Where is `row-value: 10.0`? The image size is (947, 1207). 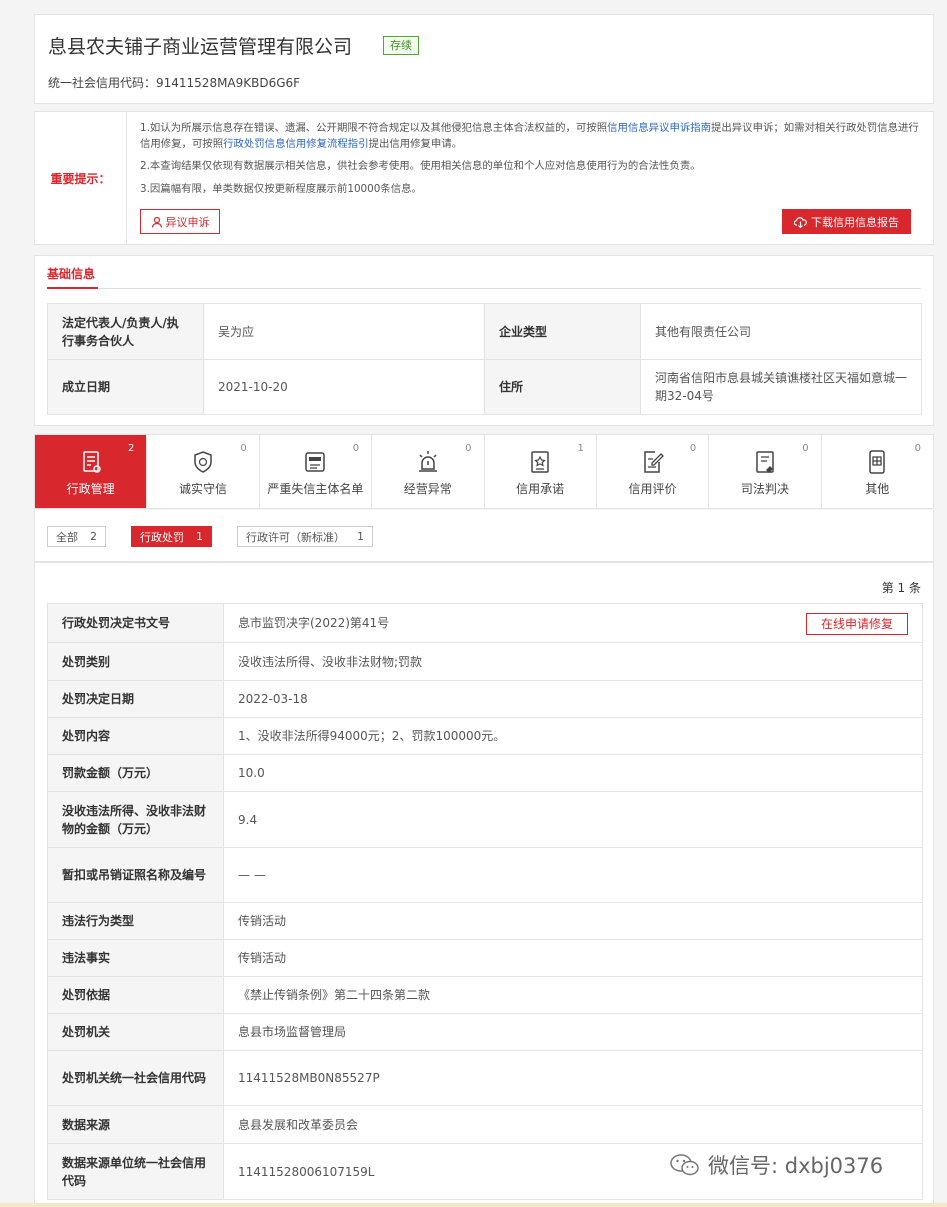 row-value: 10.0 is located at coordinates (573, 773).